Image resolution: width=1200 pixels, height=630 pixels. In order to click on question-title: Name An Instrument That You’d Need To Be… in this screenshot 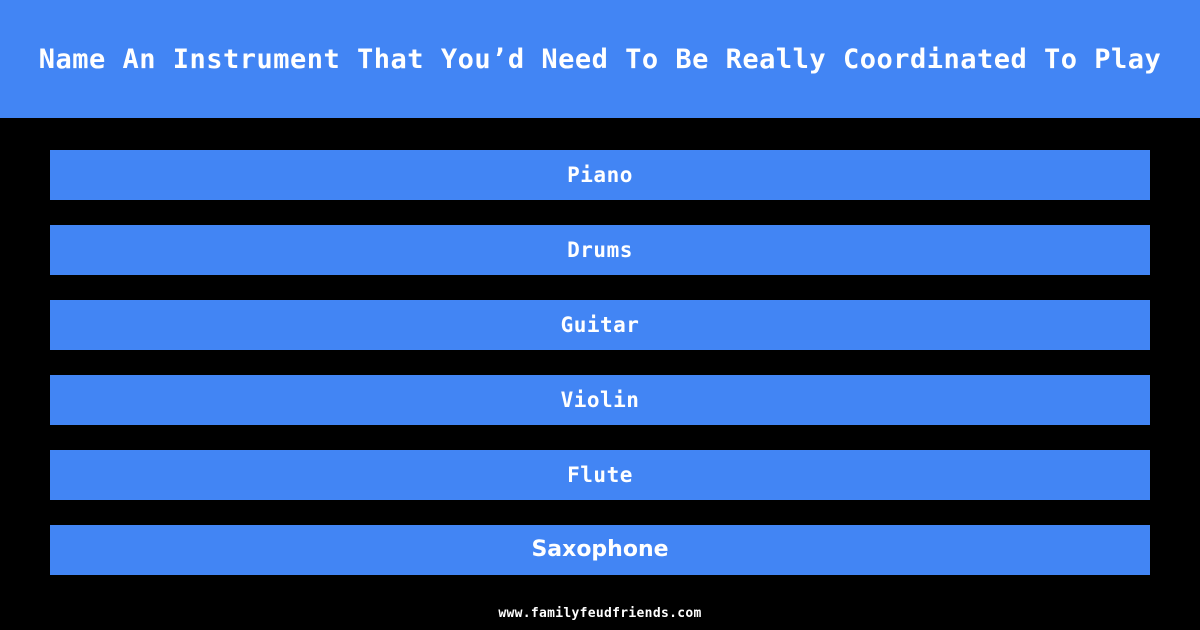, I will do `click(600, 59)`.